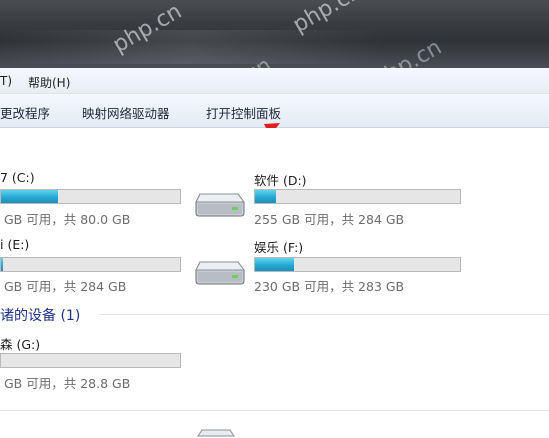 This screenshot has height=438, width=549. I want to click on menu-tools: T), so click(6, 81).